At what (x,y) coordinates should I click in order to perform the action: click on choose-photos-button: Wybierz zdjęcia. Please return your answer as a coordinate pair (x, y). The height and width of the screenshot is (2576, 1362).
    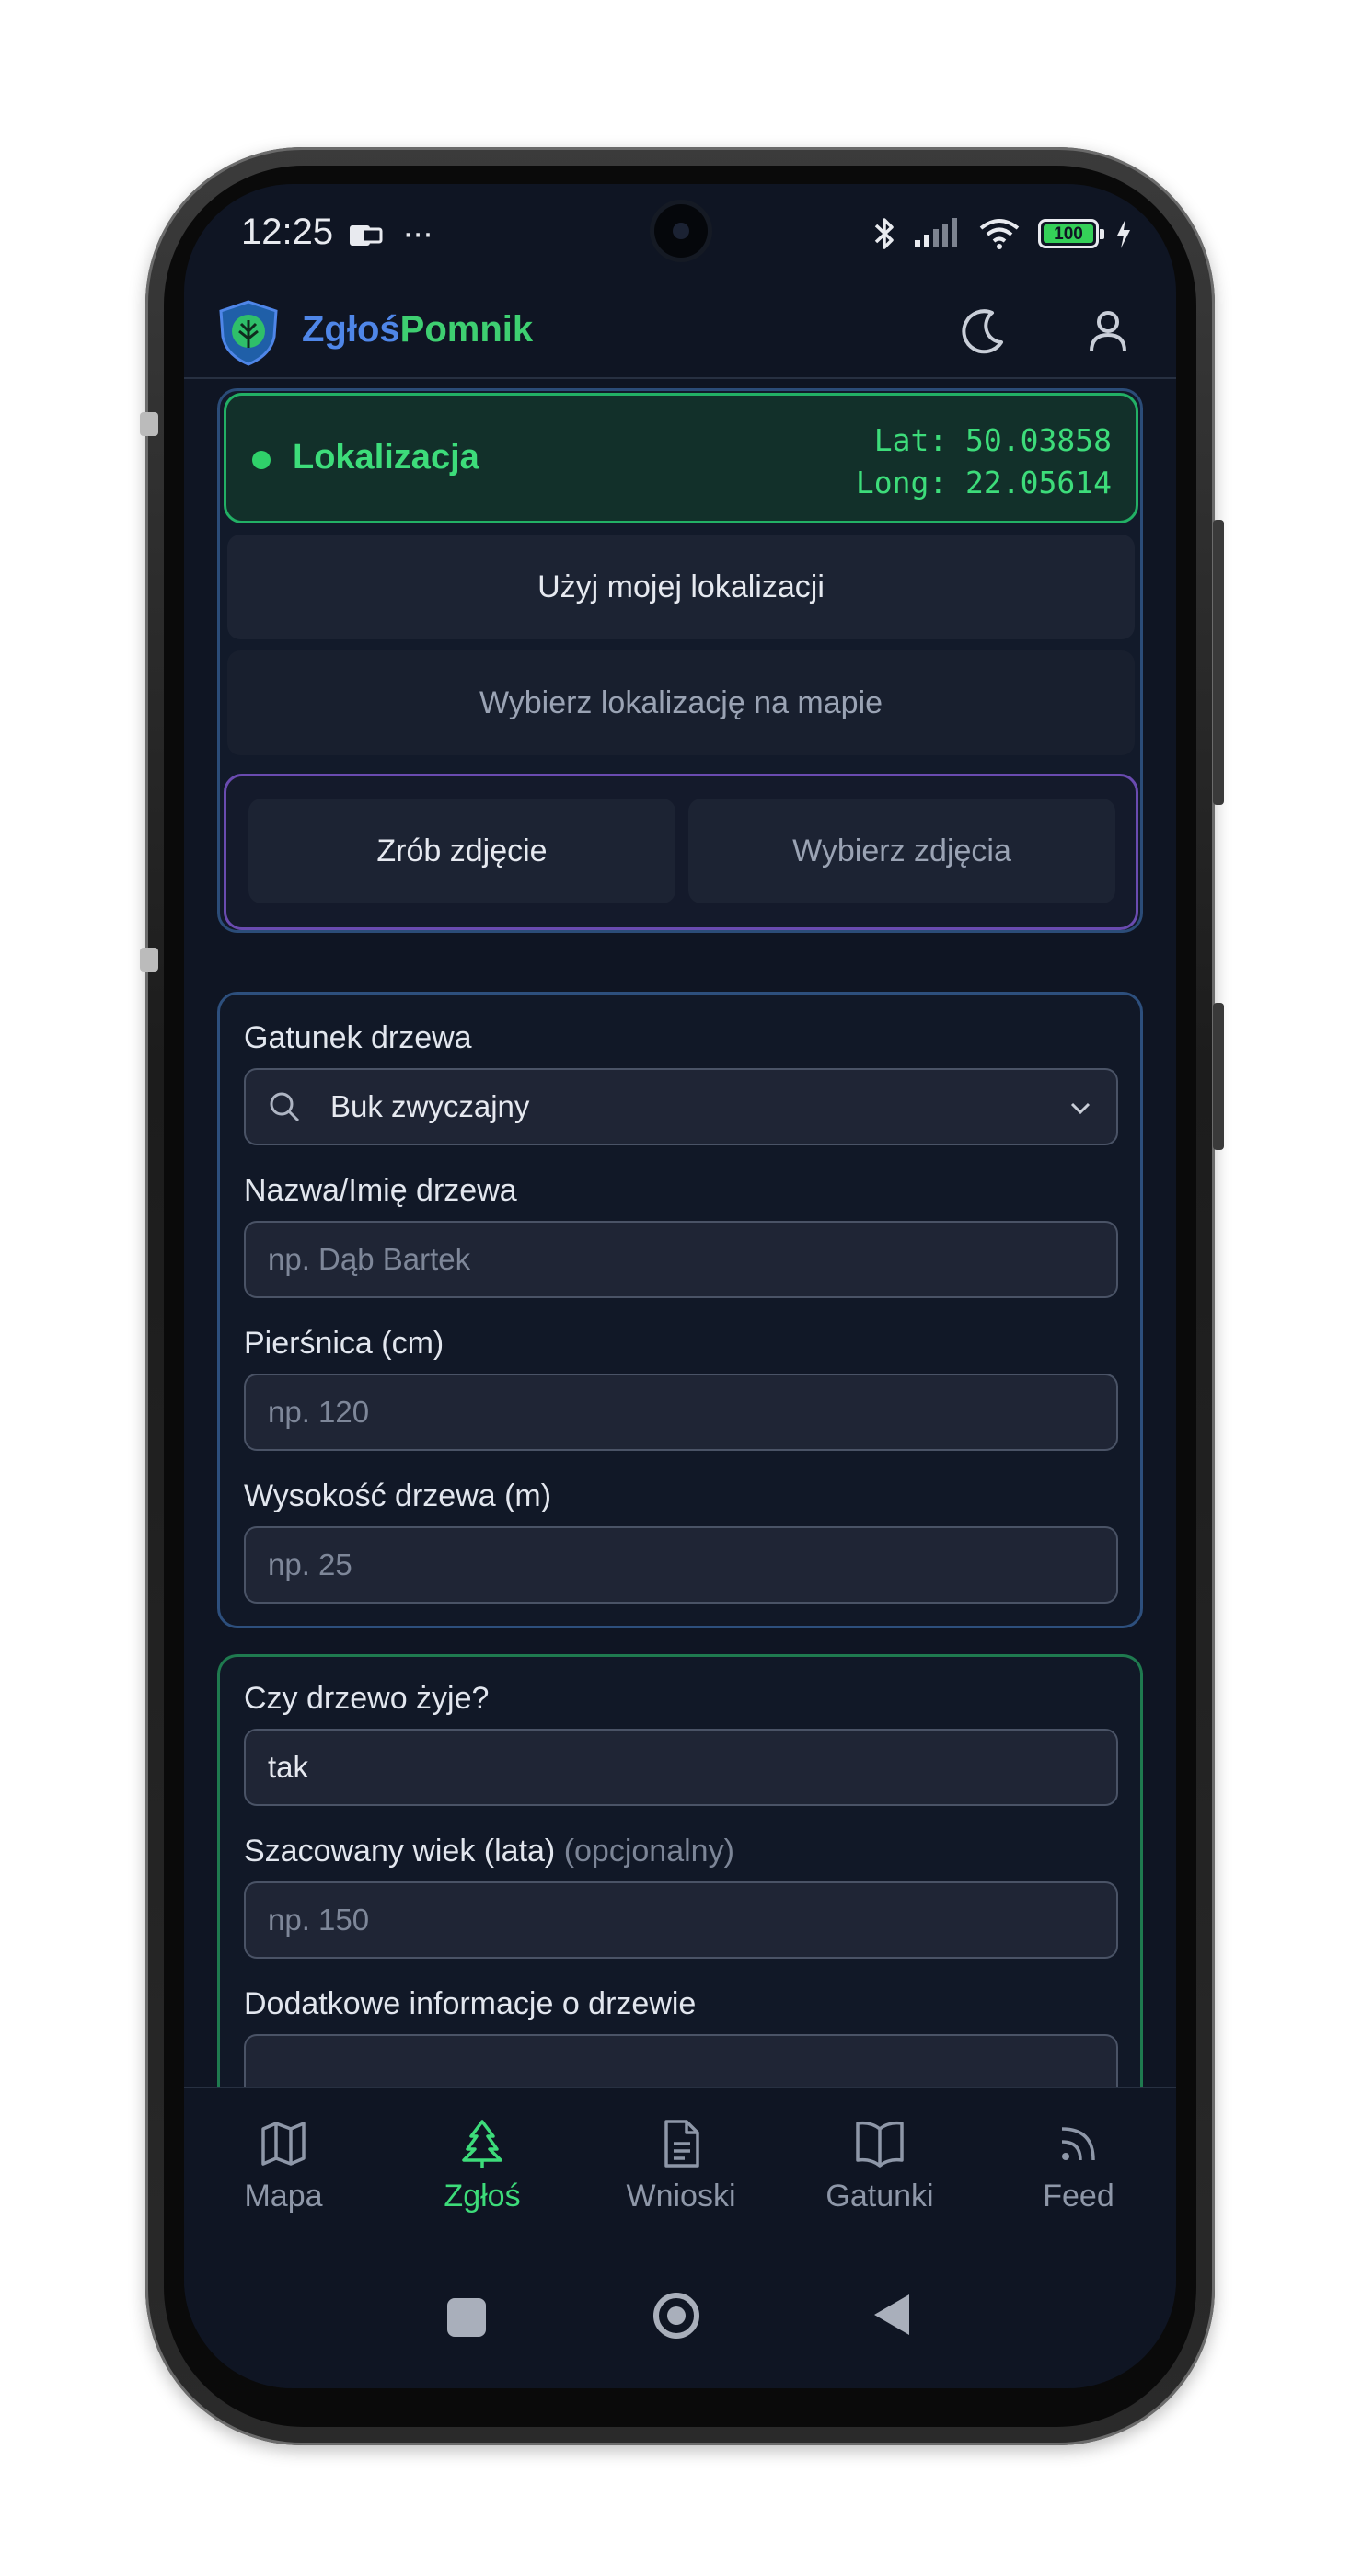
    Looking at the image, I should click on (901, 851).